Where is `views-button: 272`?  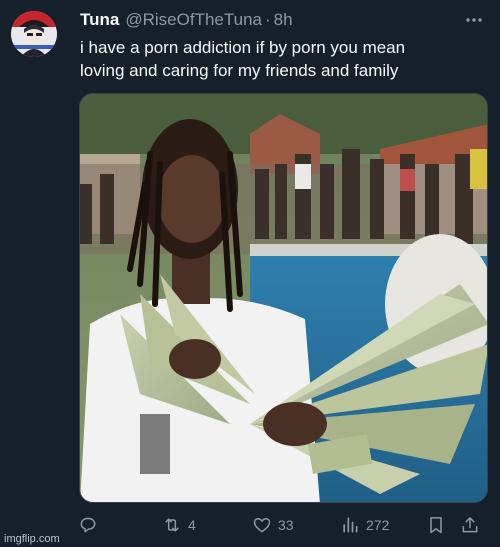 views-button: 272 is located at coordinates (364, 525).